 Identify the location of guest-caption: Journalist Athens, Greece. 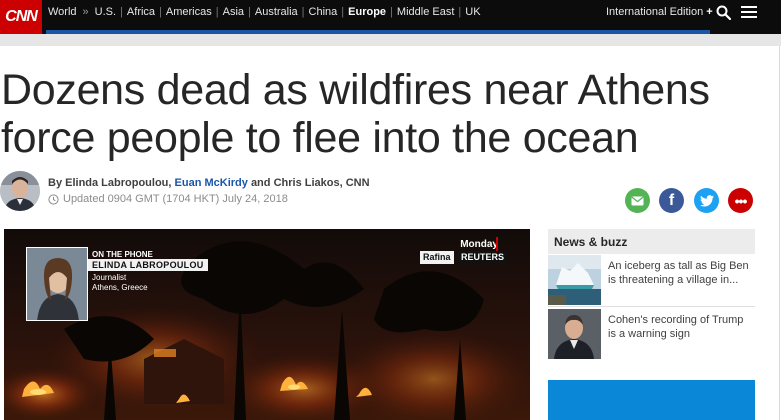
(120, 283).